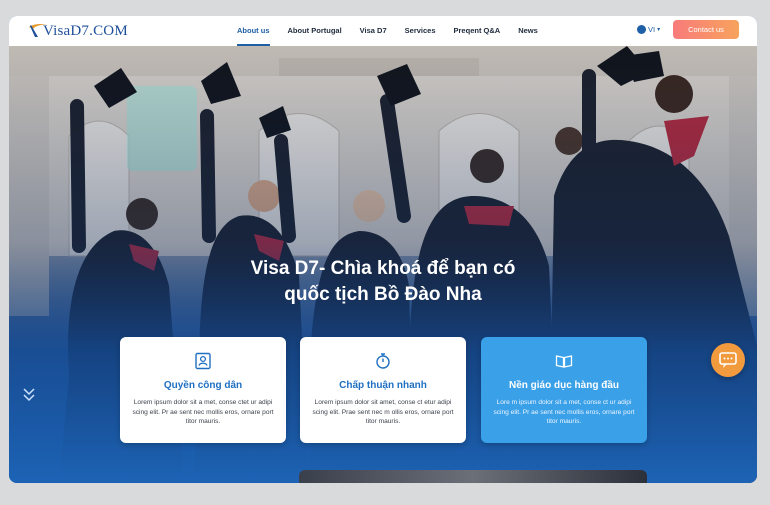 The height and width of the screenshot is (505, 770). I want to click on open-book-icon, so click(564, 361).